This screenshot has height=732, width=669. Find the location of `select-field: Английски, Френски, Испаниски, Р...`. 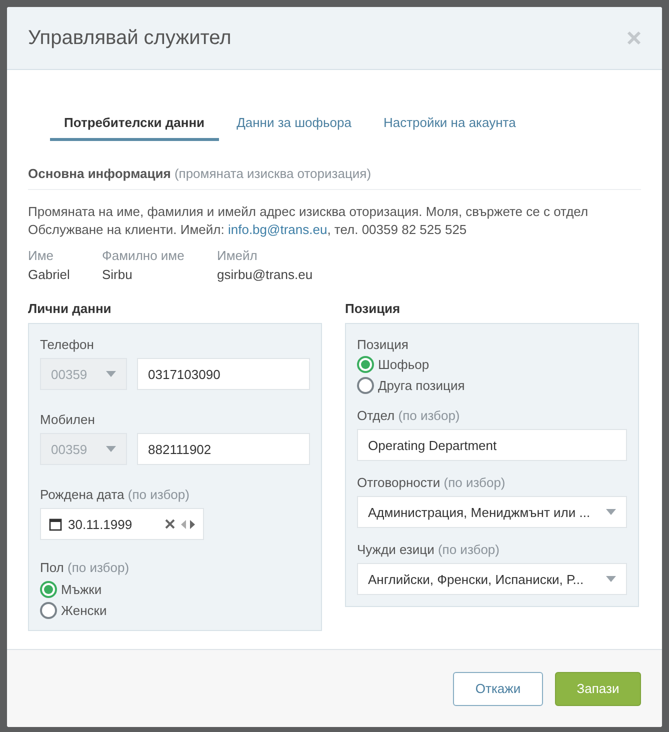

select-field: Английски, Френски, Испаниски, Р... is located at coordinates (492, 579).